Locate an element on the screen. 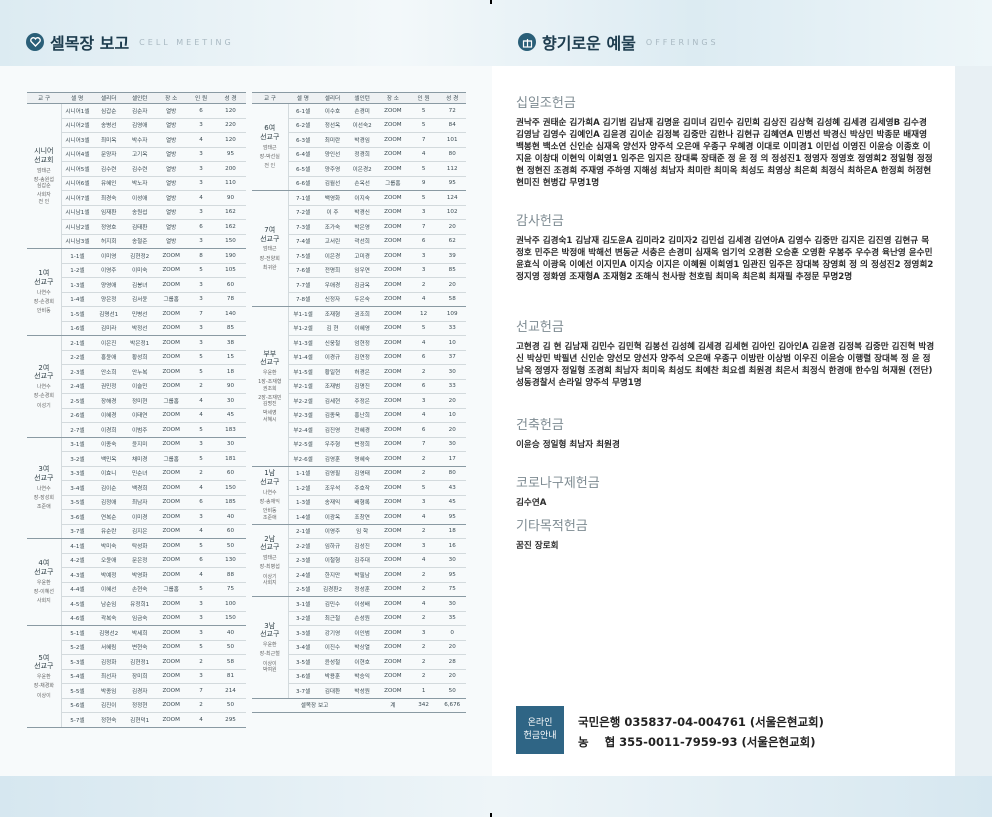 This screenshot has width=992, height=817. table-cell: 2-3셀 is located at coordinates (77, 372).